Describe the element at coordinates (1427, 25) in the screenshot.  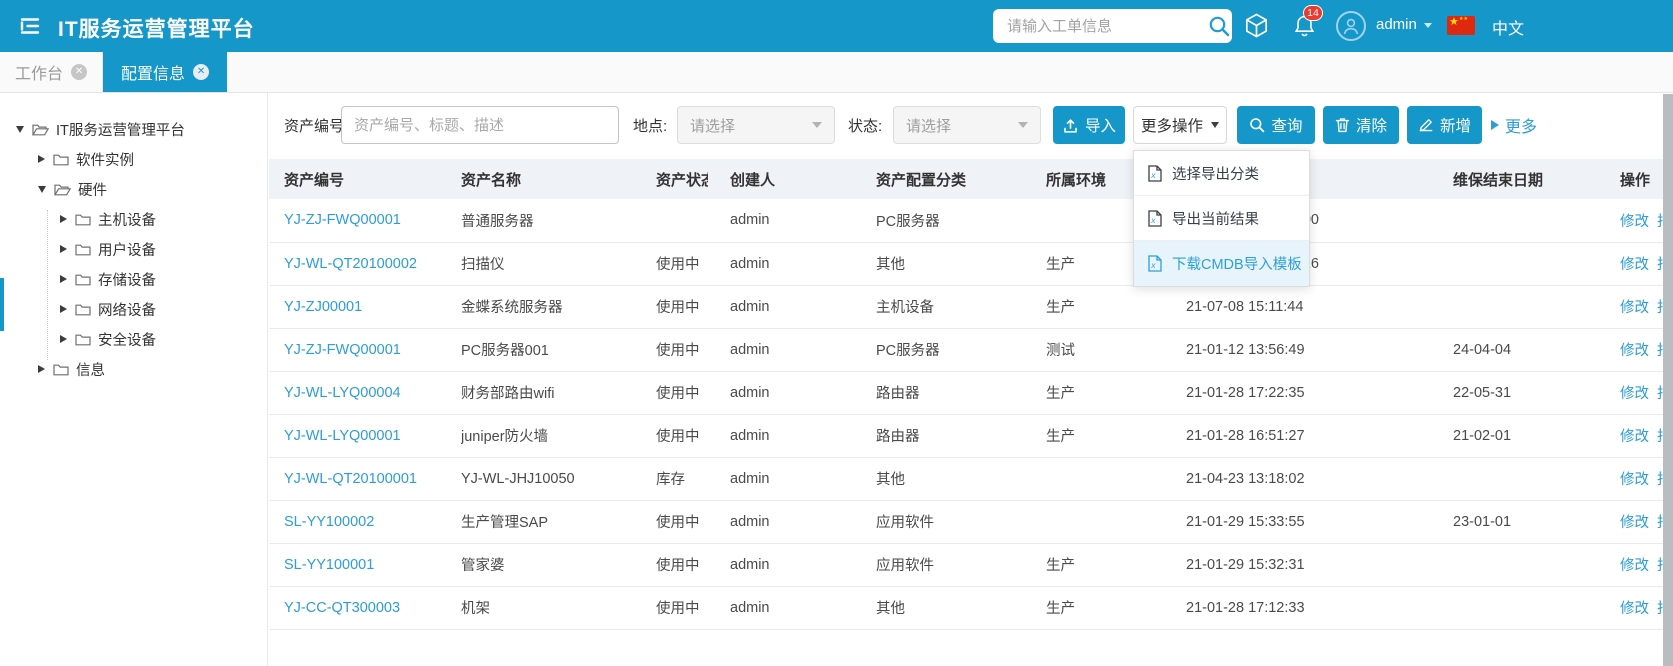
I see `user-caret-icon` at that location.